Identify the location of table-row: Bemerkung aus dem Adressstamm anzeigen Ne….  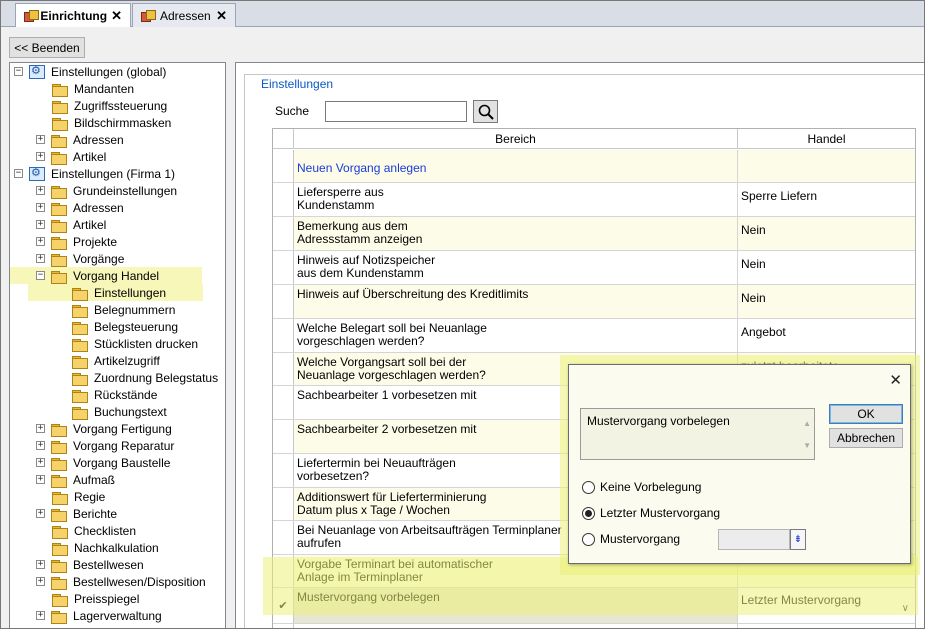
(594, 234).